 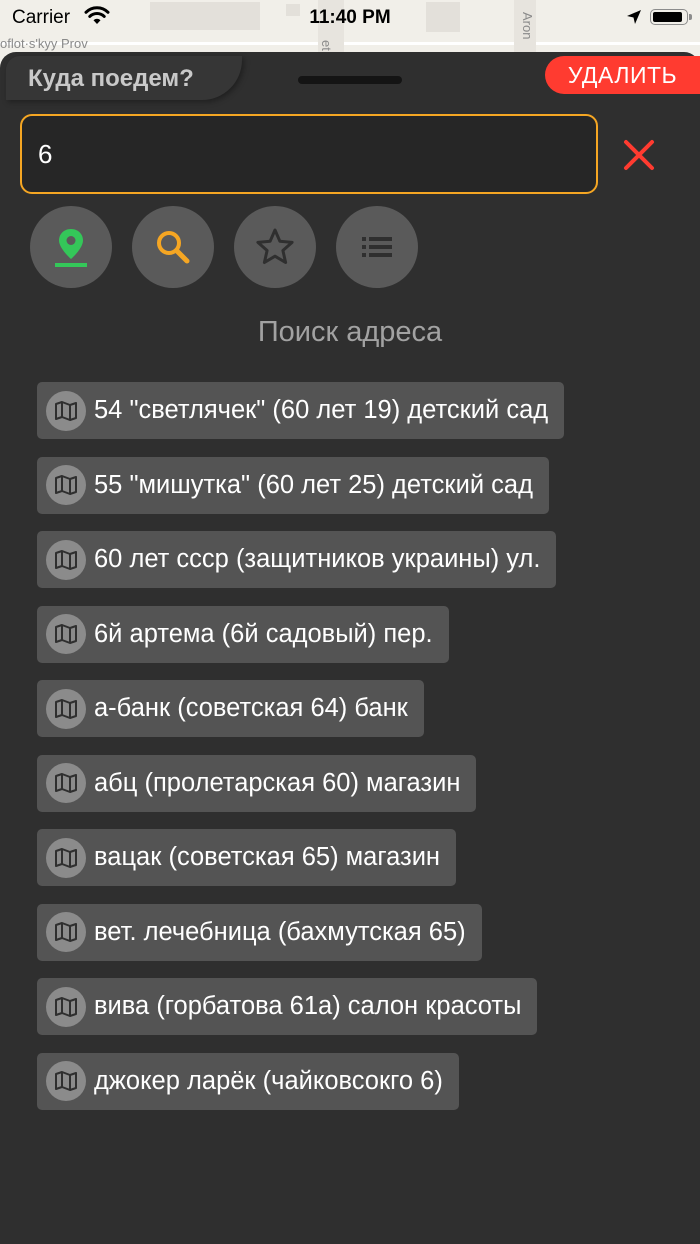 I want to click on address-result-label: 6й артема (6й садовый) пер., so click(x=263, y=633).